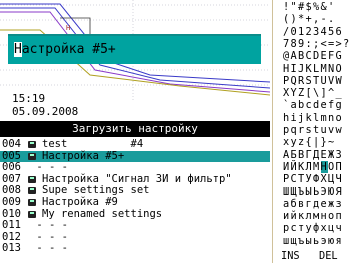 This screenshot has width=350, height=263. Describe the element at coordinates (313, 32) in the screenshot. I see `palette-row: /0123456` at that location.